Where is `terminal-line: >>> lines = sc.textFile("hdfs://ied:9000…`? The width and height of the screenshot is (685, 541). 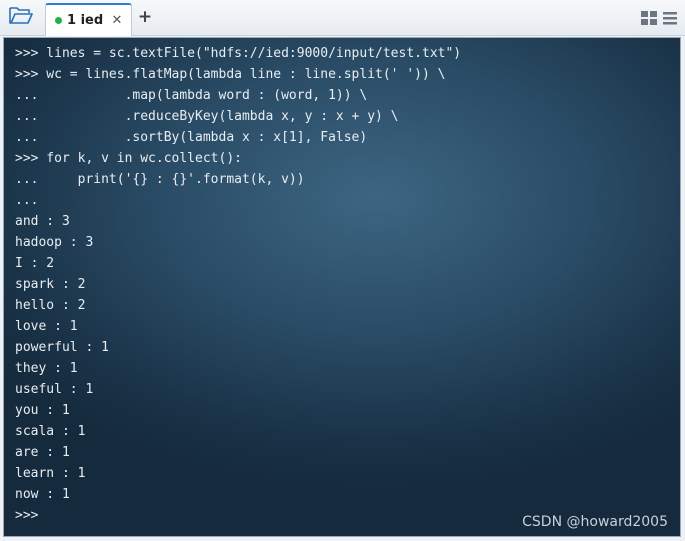 terminal-line: >>> lines = sc.textFile("hdfs://ied:9000… is located at coordinates (238, 53).